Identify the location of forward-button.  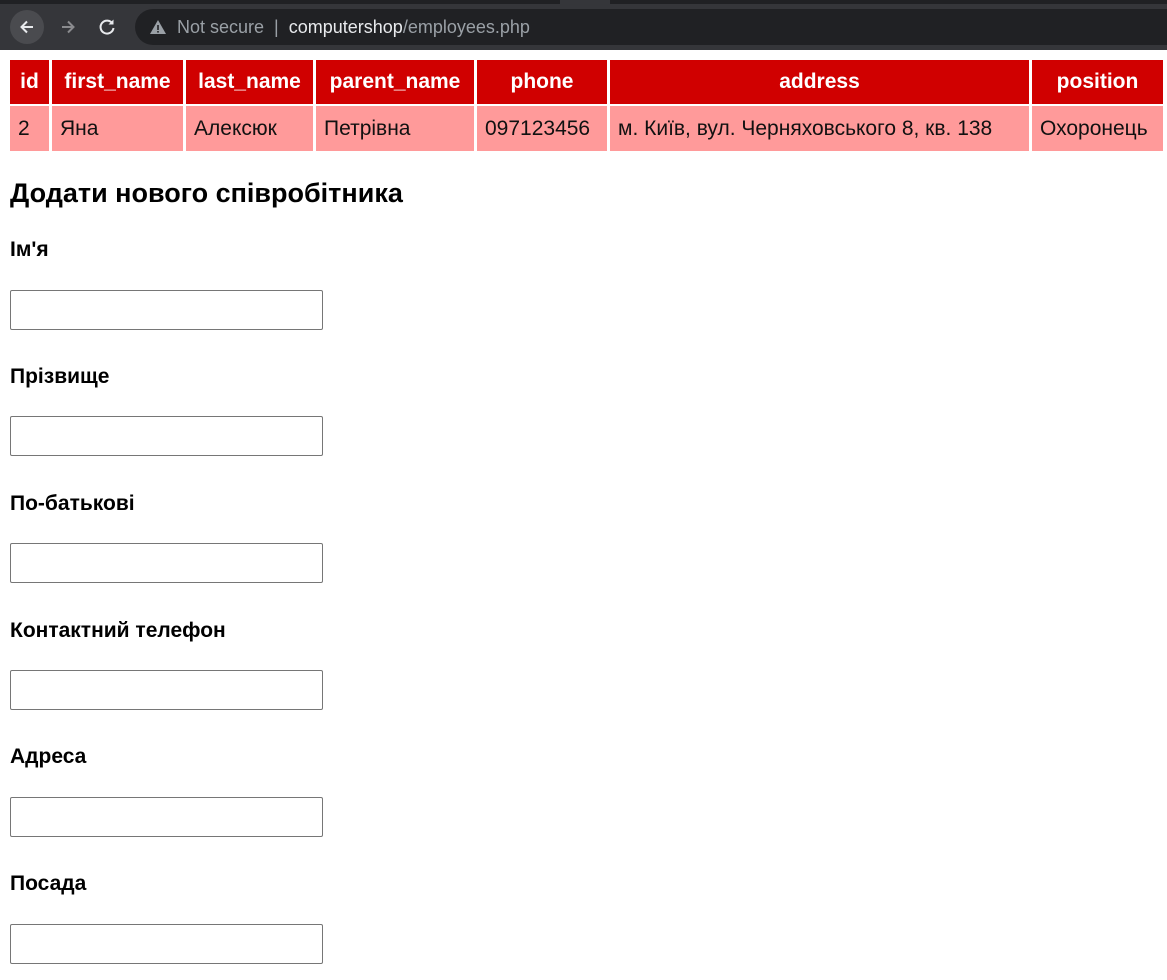
(68, 27).